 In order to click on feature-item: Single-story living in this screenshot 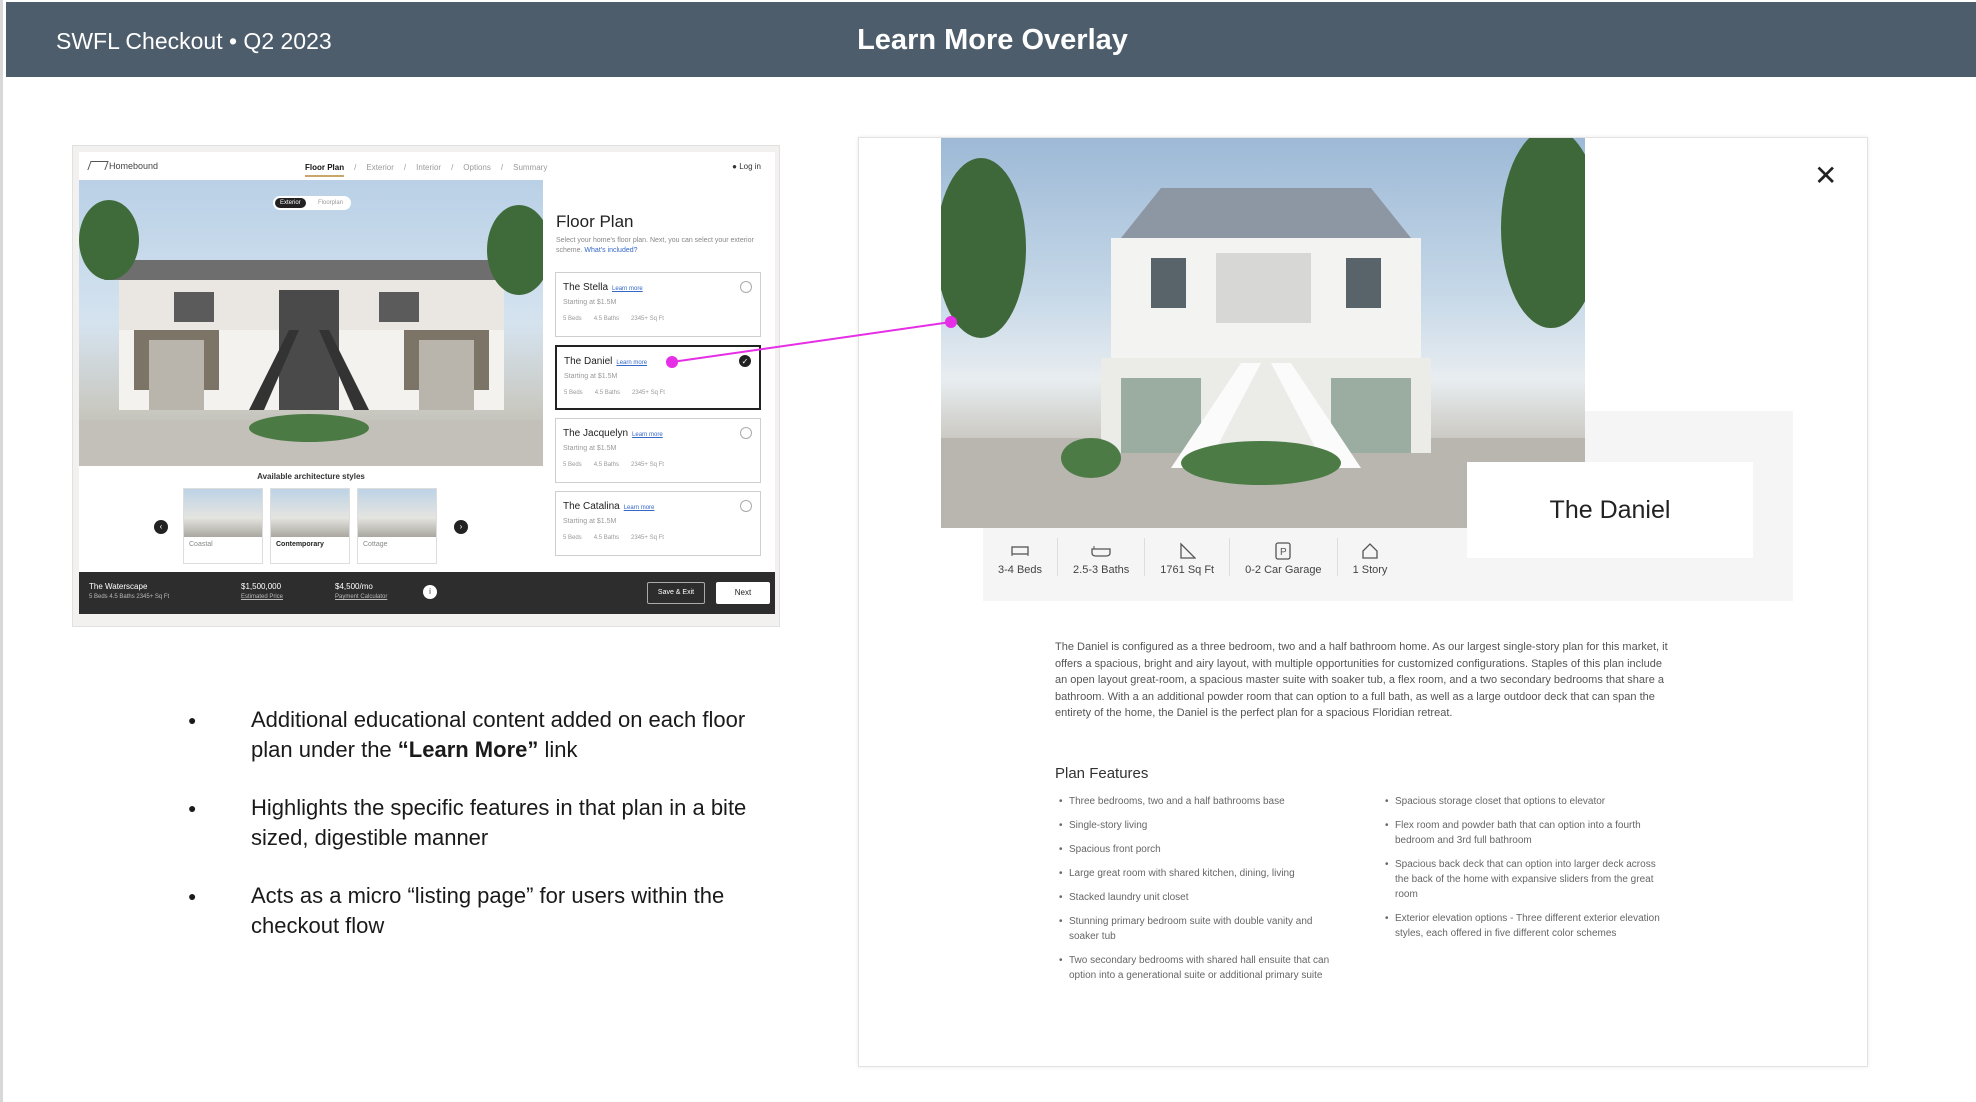, I will do `click(1200, 825)`.